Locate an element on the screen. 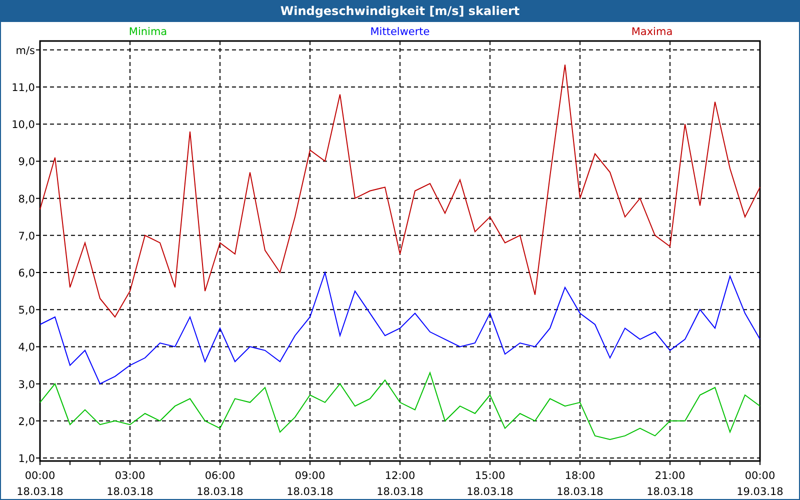  tick-label: 6,0 is located at coordinates (26, 274).